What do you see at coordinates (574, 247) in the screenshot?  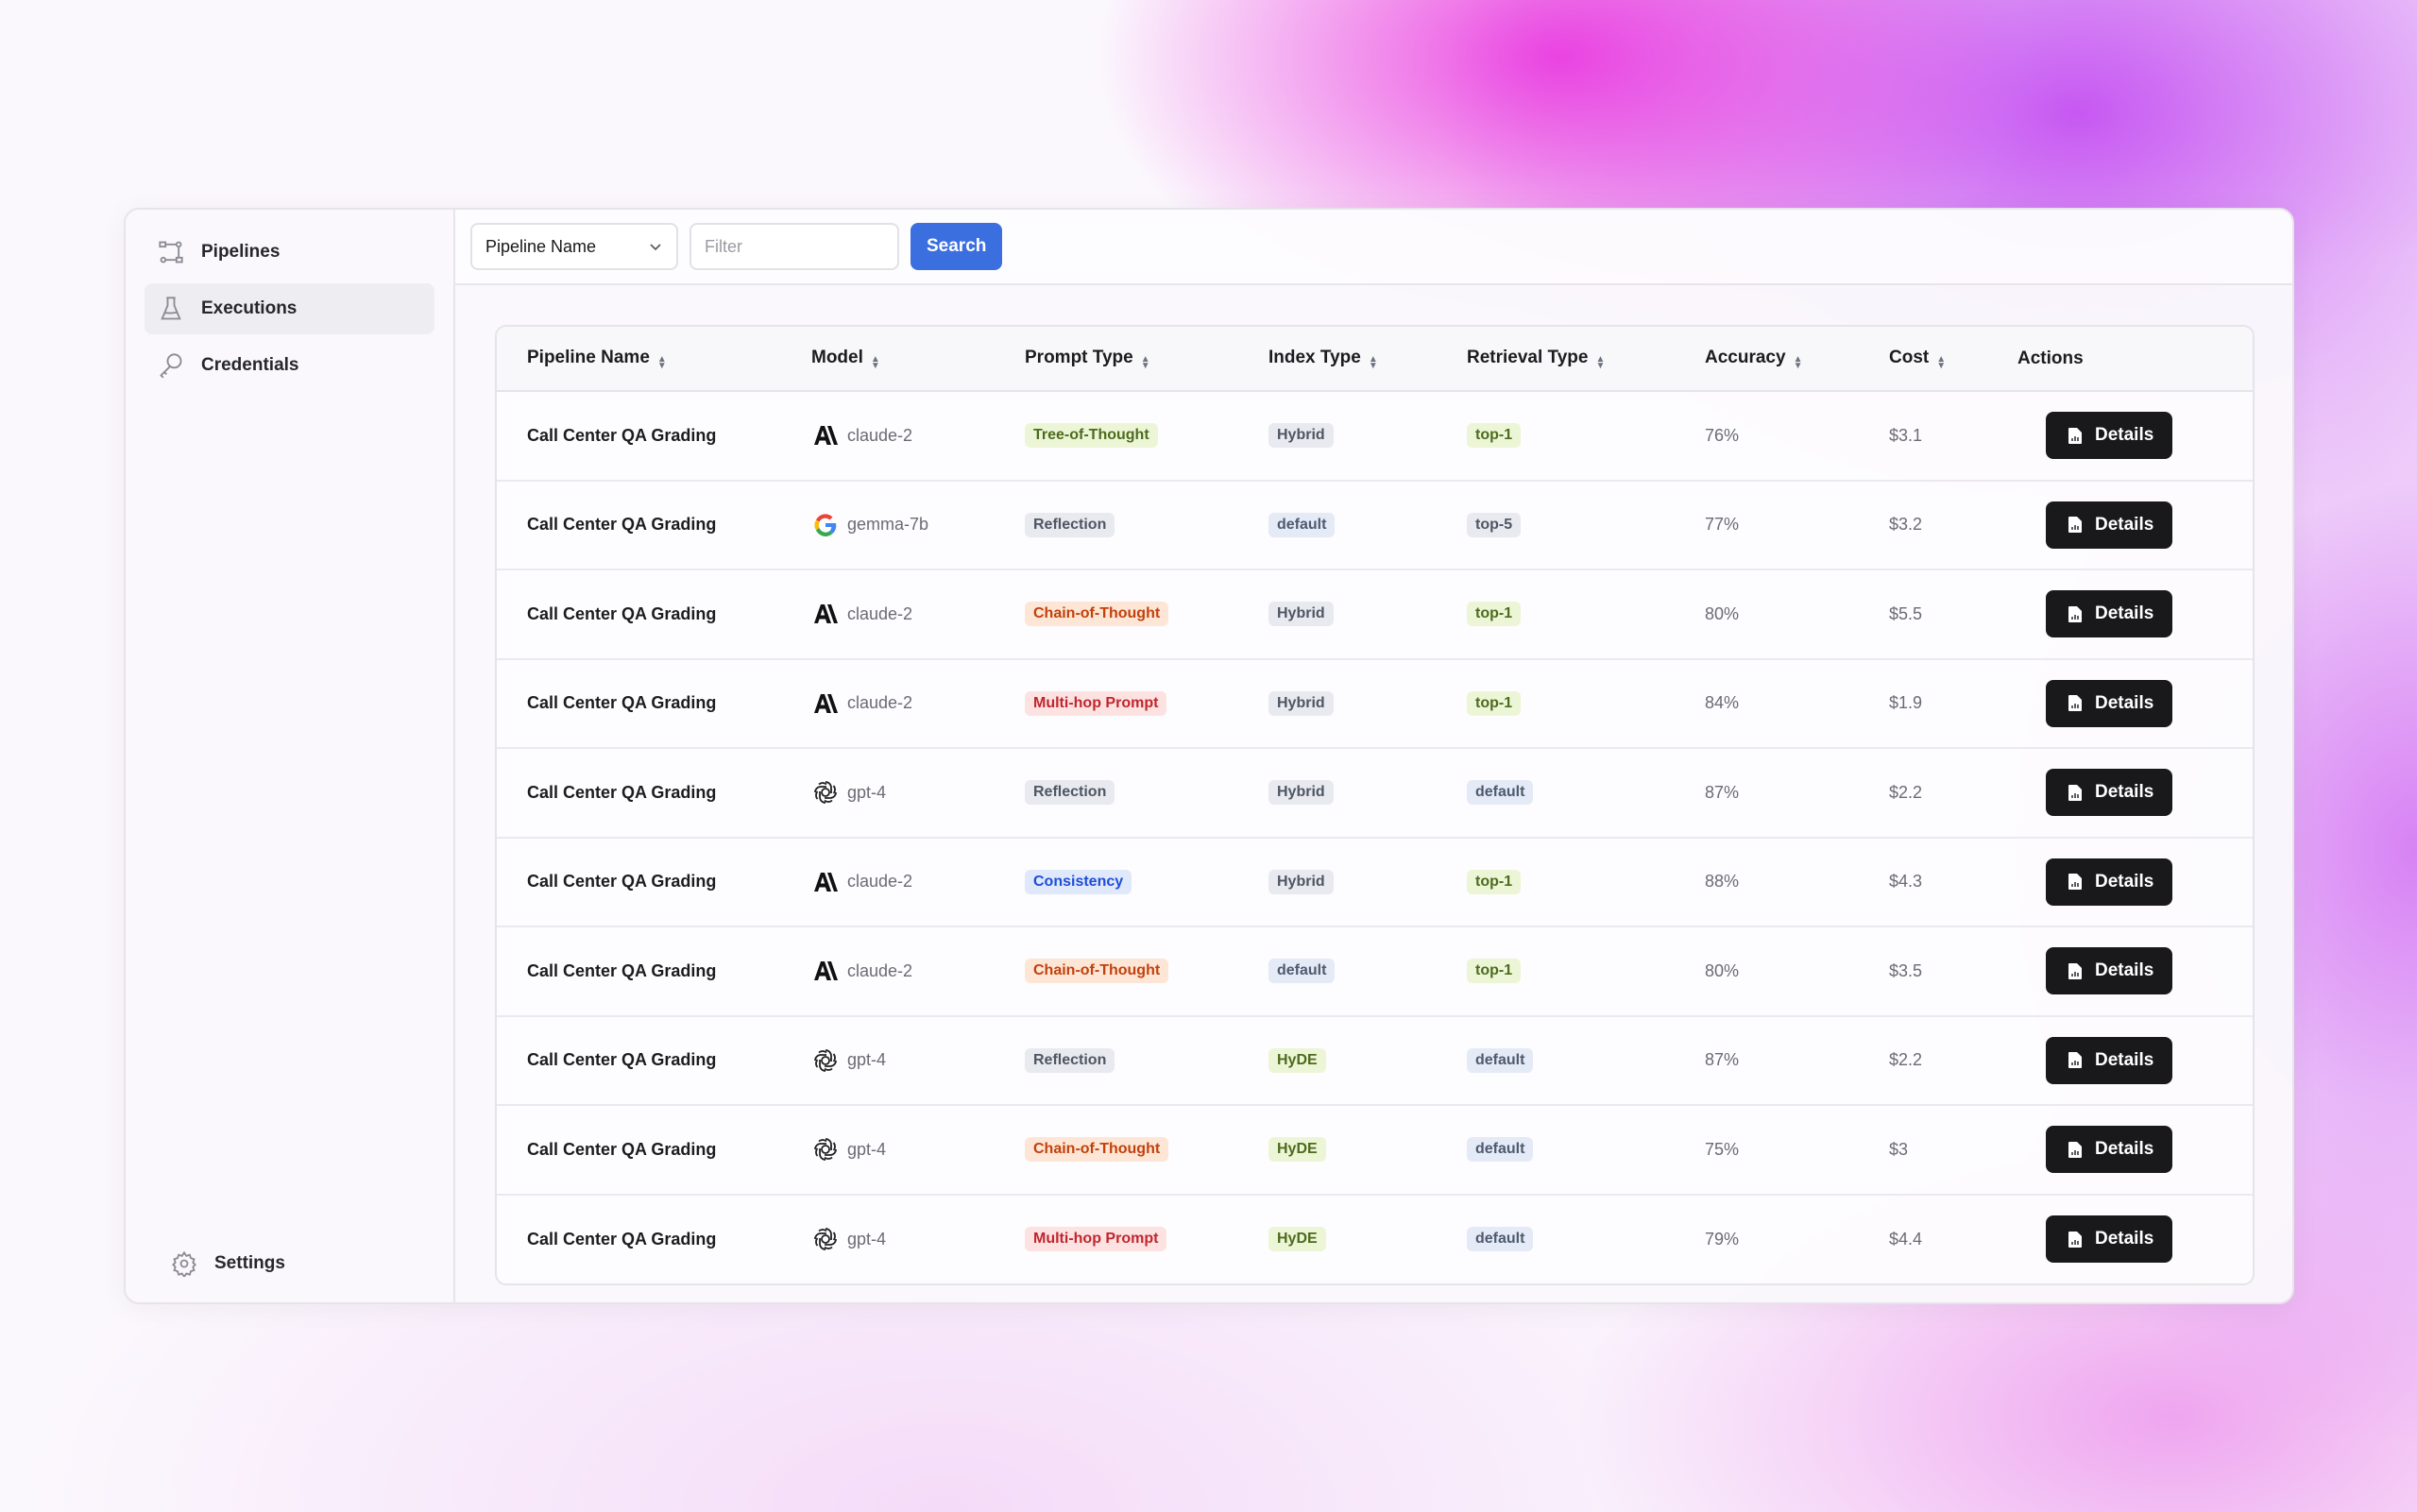 I see `filter-field-select: Pipeline Name` at bounding box center [574, 247].